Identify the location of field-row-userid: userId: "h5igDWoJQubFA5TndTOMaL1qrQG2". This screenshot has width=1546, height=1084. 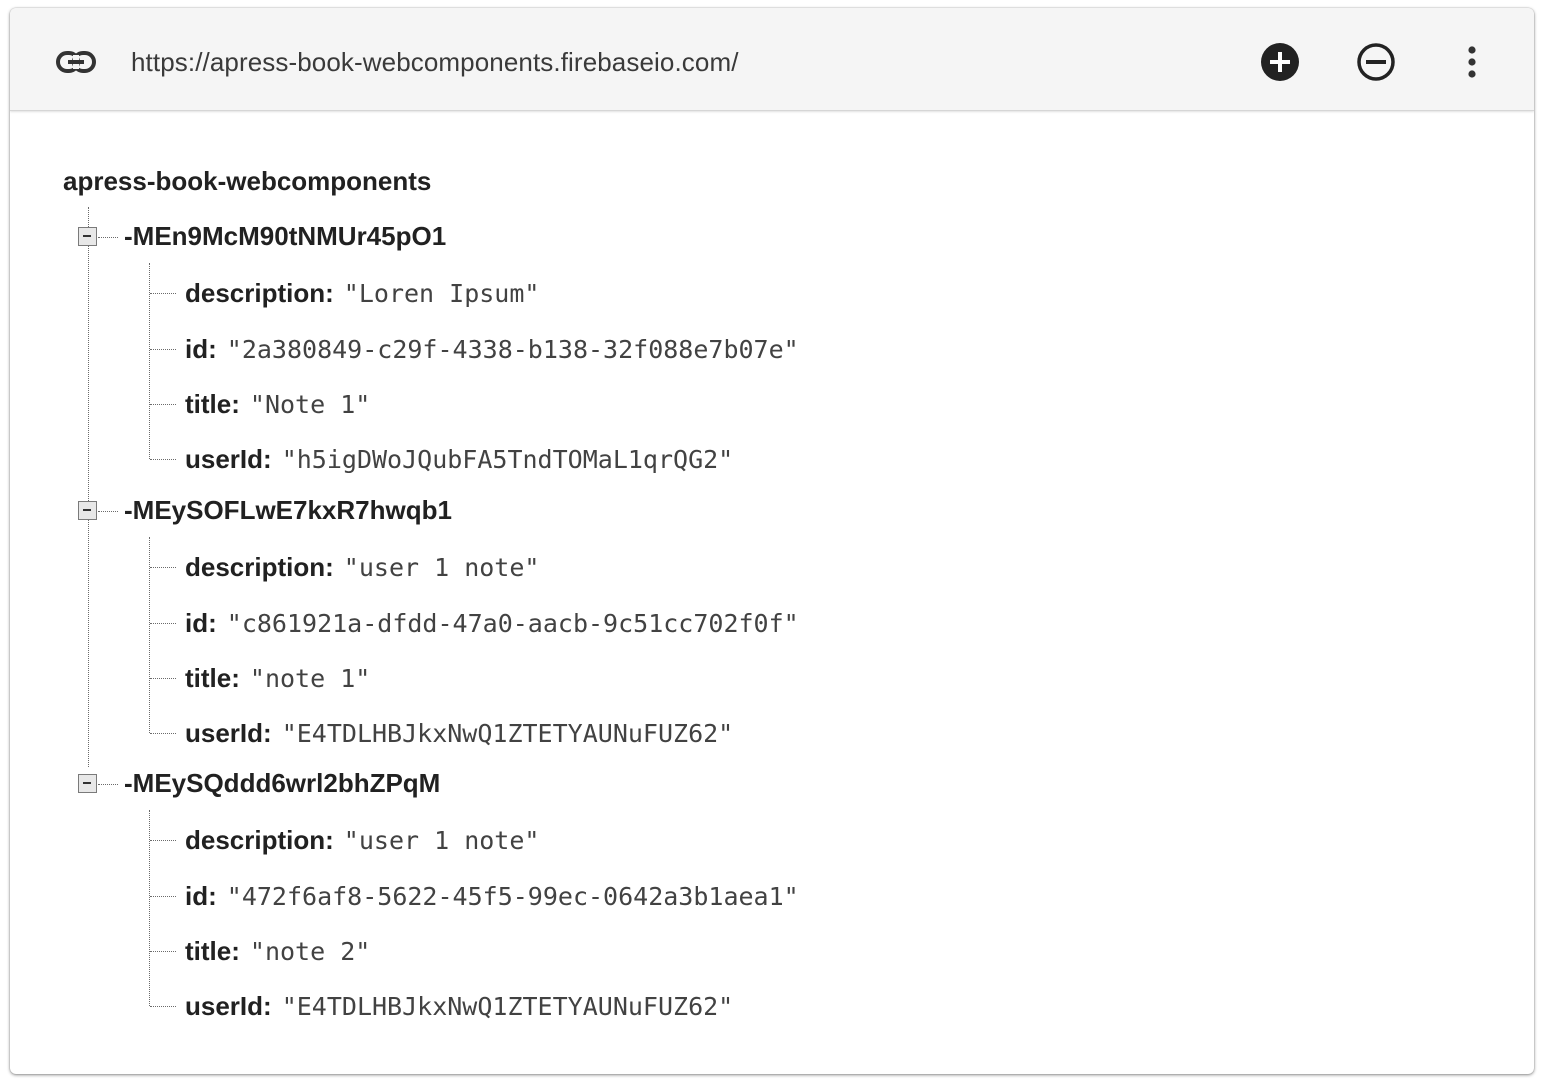
(459, 459).